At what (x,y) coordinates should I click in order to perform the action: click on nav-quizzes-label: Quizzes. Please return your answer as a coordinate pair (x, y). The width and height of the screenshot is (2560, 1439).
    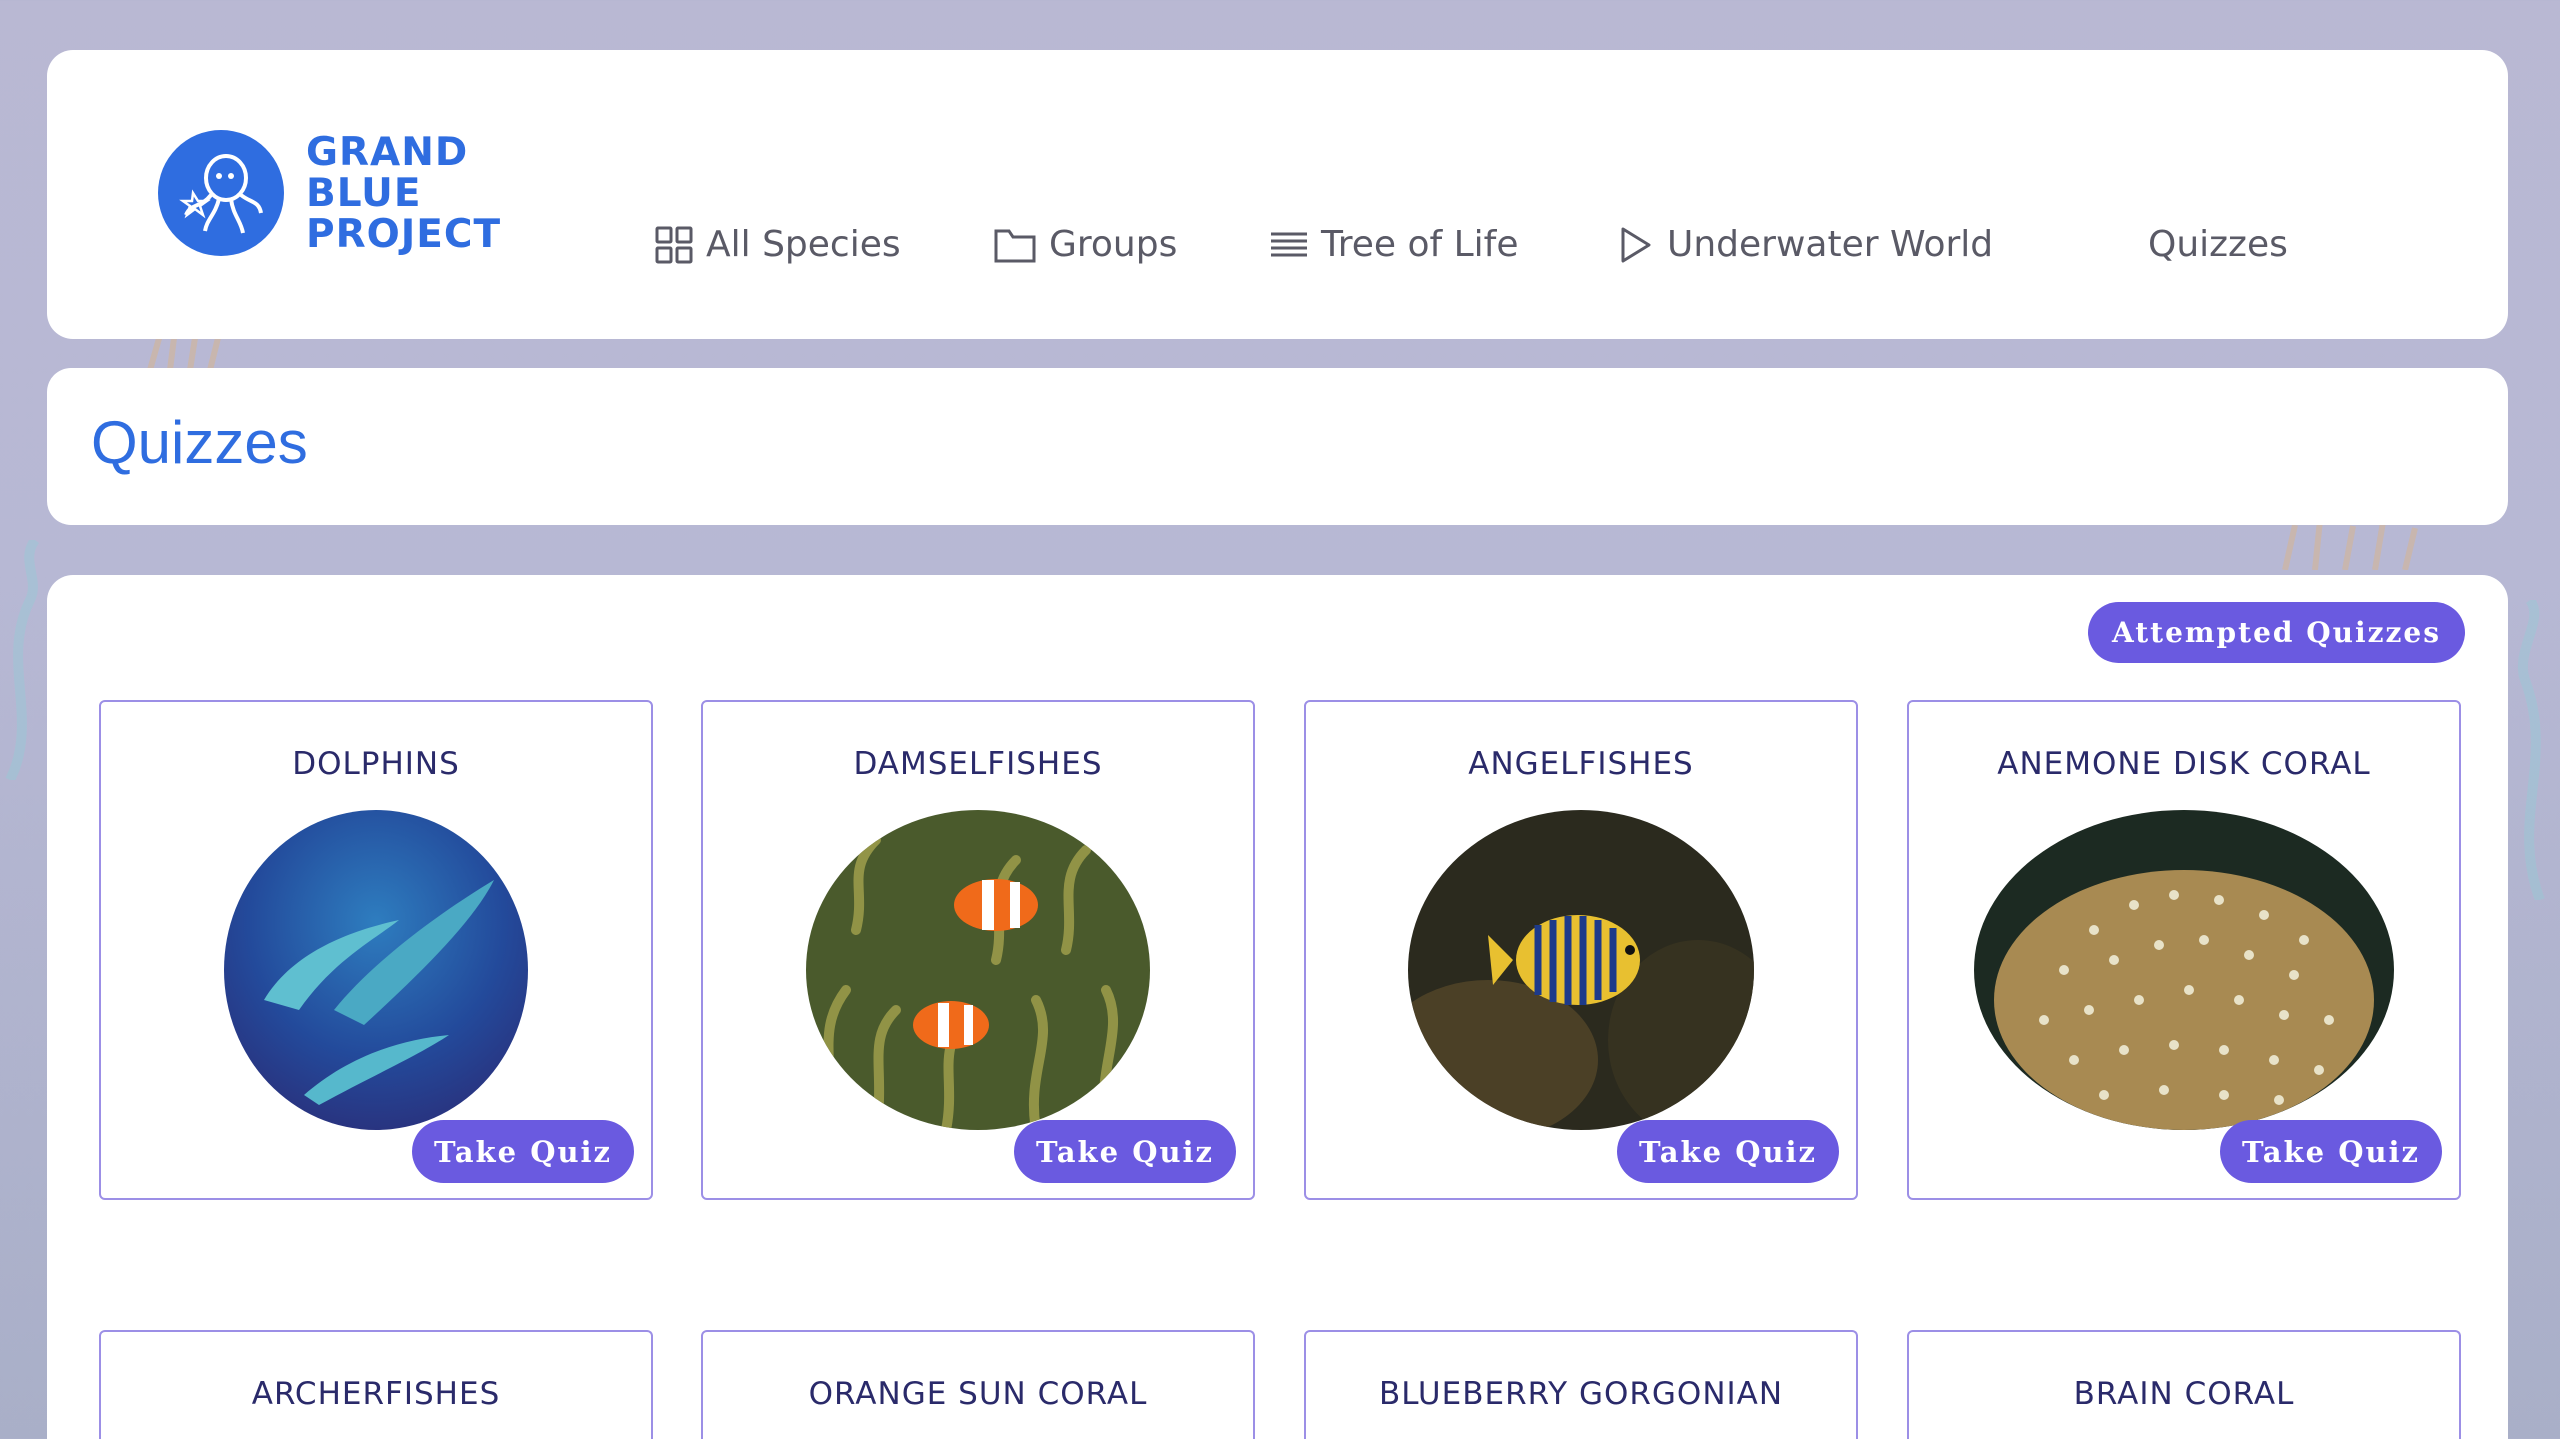
    Looking at the image, I should click on (2218, 244).